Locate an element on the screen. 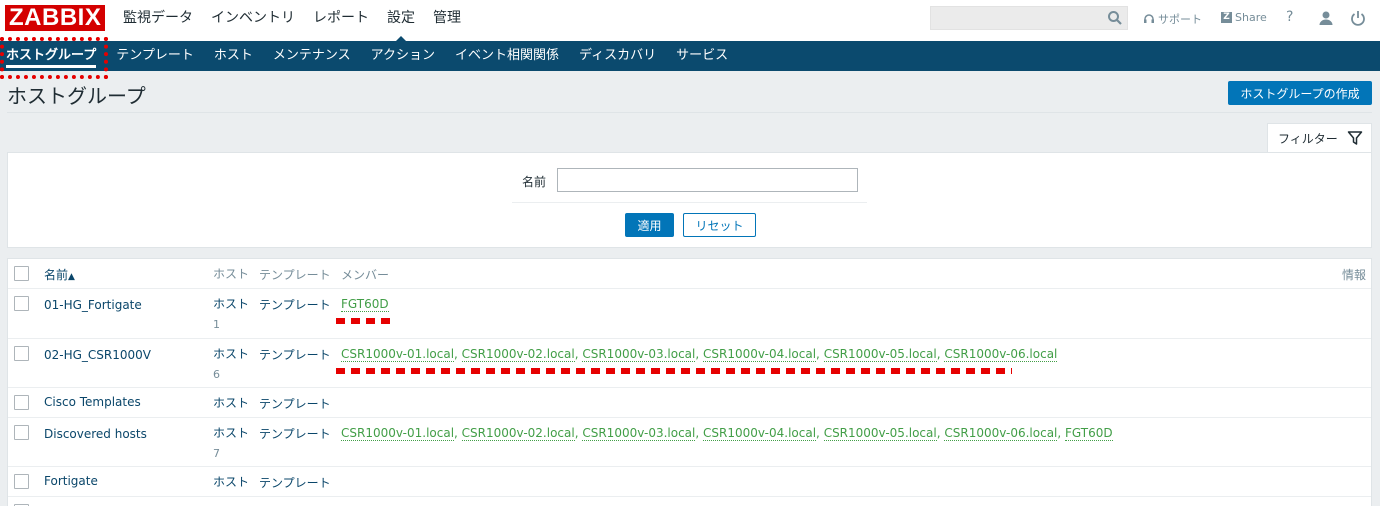 The height and width of the screenshot is (506, 1380). sub-menu-maintenance: メンテナンス is located at coordinates (312, 56).